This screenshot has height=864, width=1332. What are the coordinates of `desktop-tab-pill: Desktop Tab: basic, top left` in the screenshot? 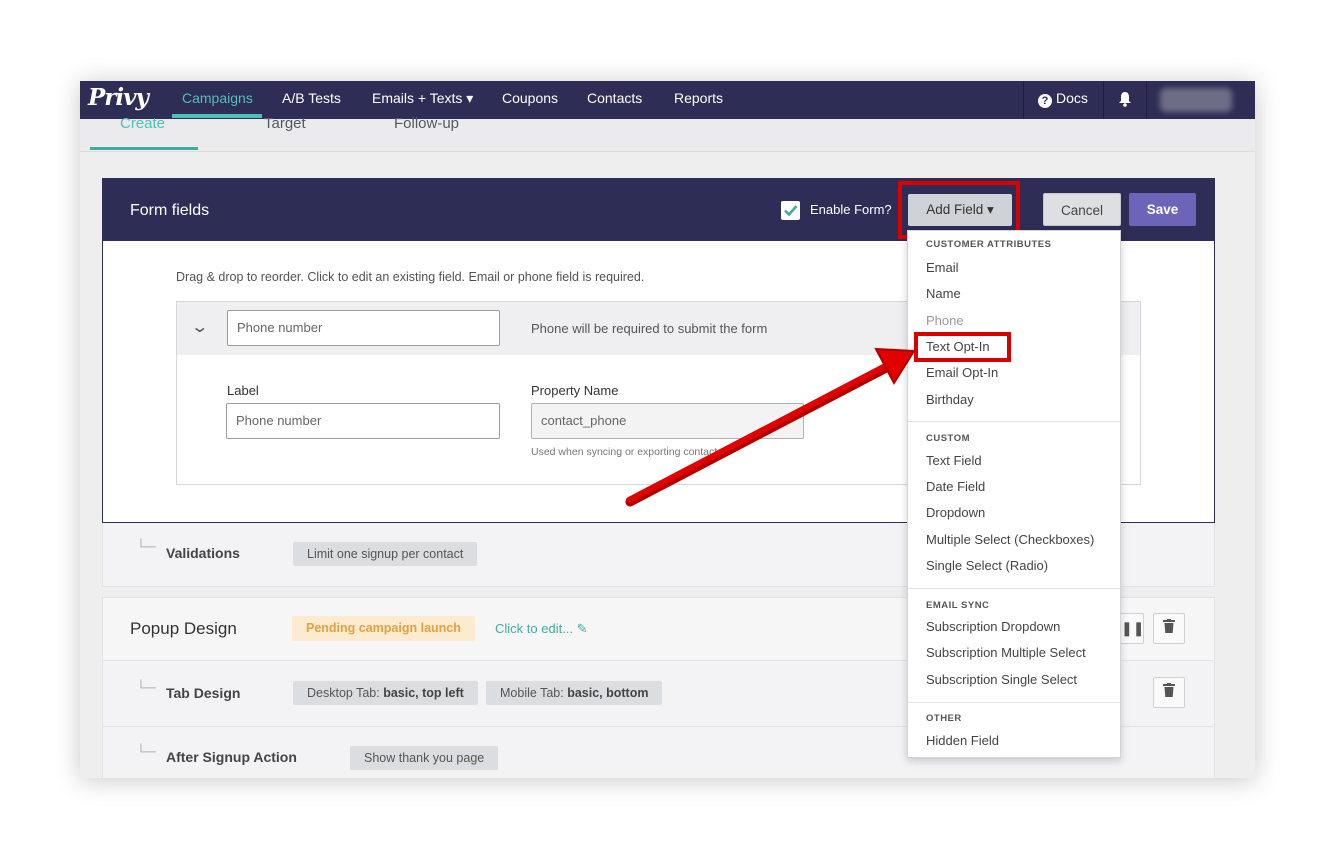 It's located at (385, 693).